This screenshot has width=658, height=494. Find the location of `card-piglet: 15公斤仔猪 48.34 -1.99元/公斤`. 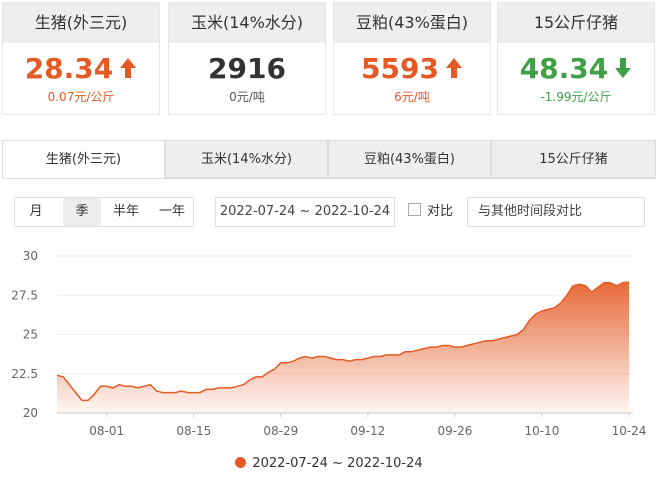

card-piglet: 15公斤仔猪 48.34 -1.99元/公斤 is located at coordinates (576, 58).